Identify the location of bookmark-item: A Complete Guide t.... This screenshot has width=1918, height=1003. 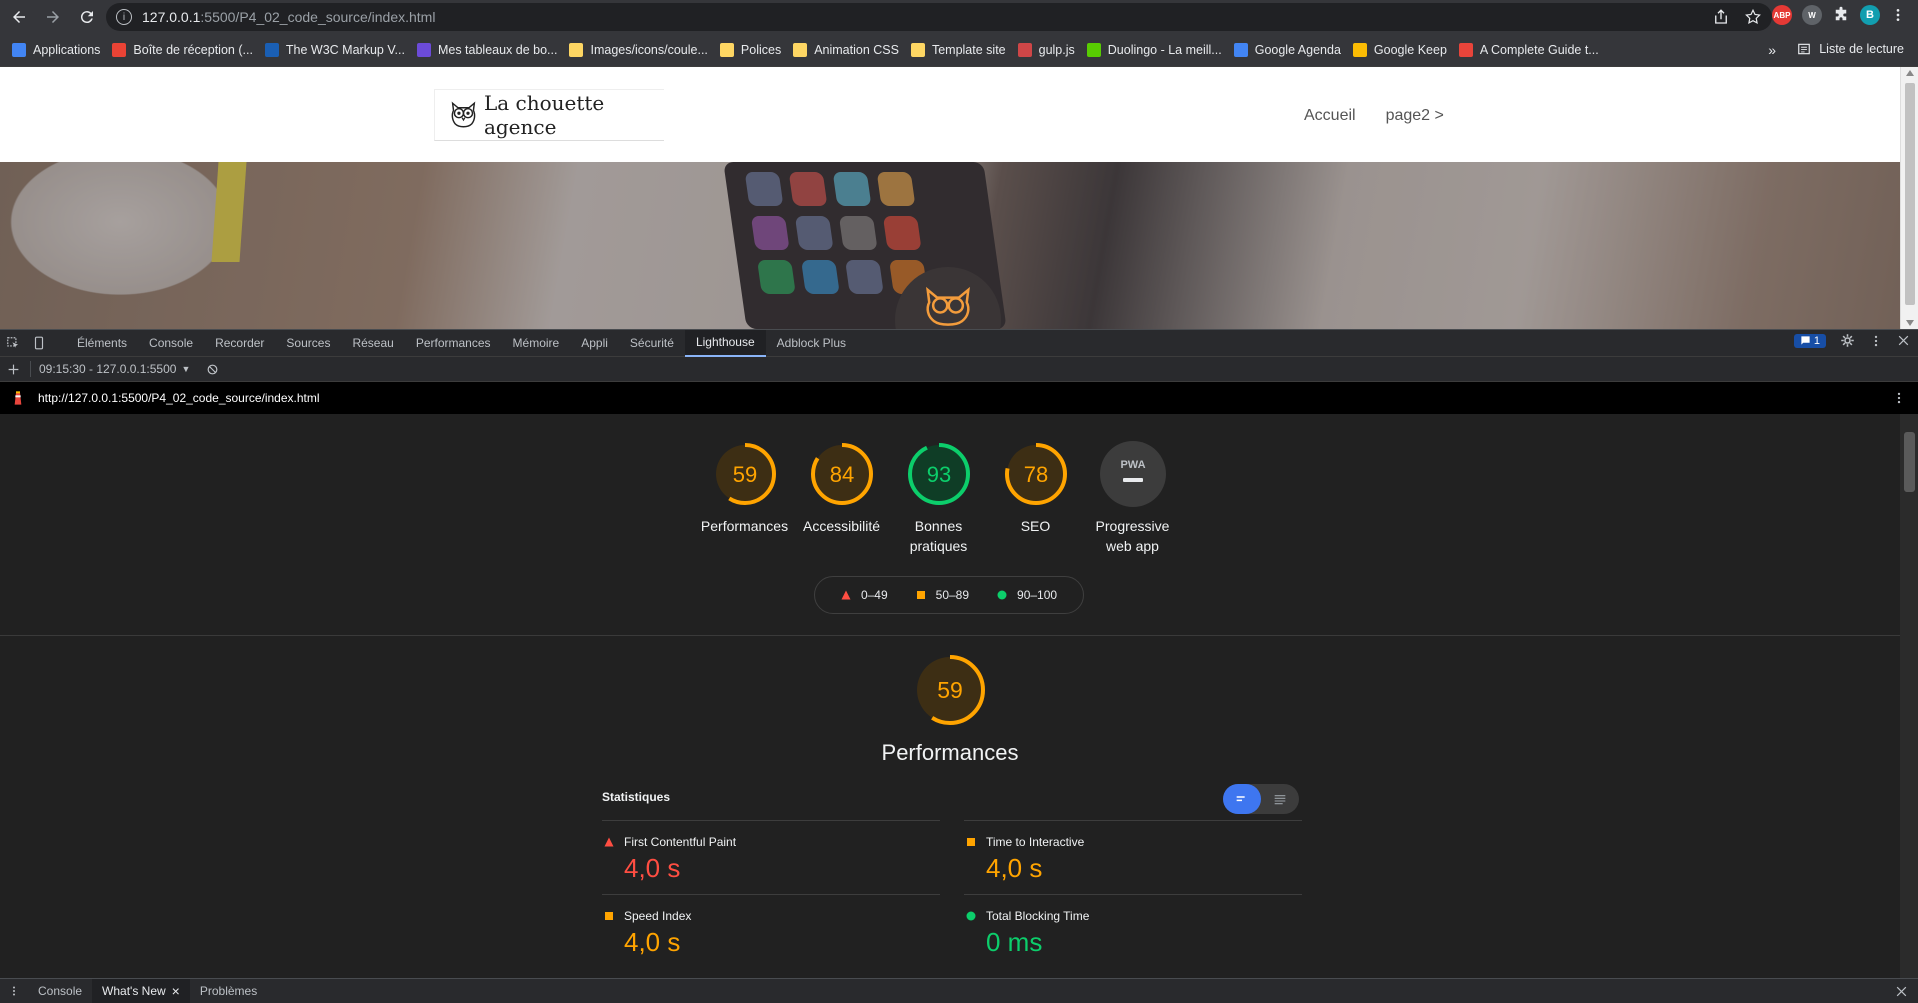
(1528, 50).